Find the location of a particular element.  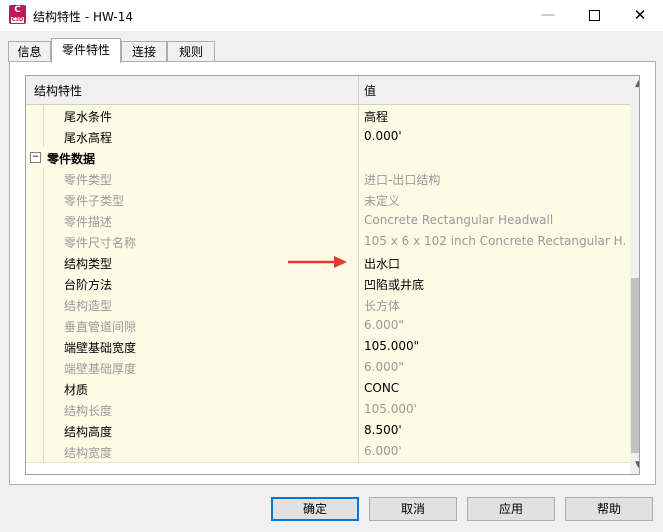

property-name: 材质 is located at coordinates (76, 390).